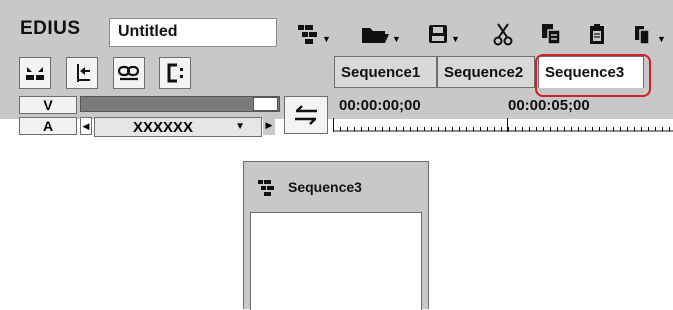 Image resolution: width=673 pixels, height=310 pixels. I want to click on channel-next-button: ▶, so click(269, 126).